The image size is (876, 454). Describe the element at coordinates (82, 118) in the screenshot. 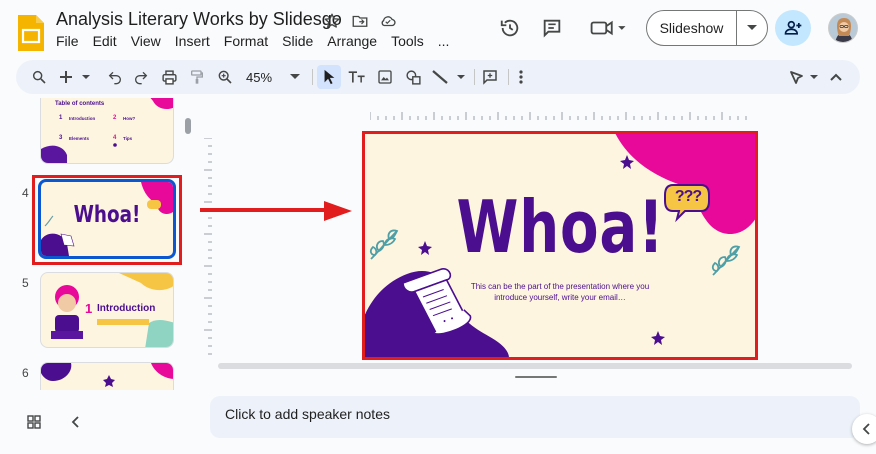

I see `thumbnail-item: Introduction` at that location.